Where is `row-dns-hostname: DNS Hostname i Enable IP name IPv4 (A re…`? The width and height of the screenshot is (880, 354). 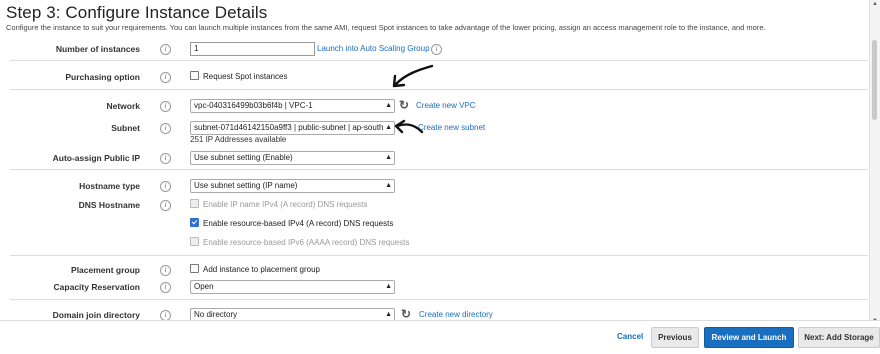 row-dns-hostname: DNS Hostname i Enable IP name IPv4 (A re… is located at coordinates (434, 206).